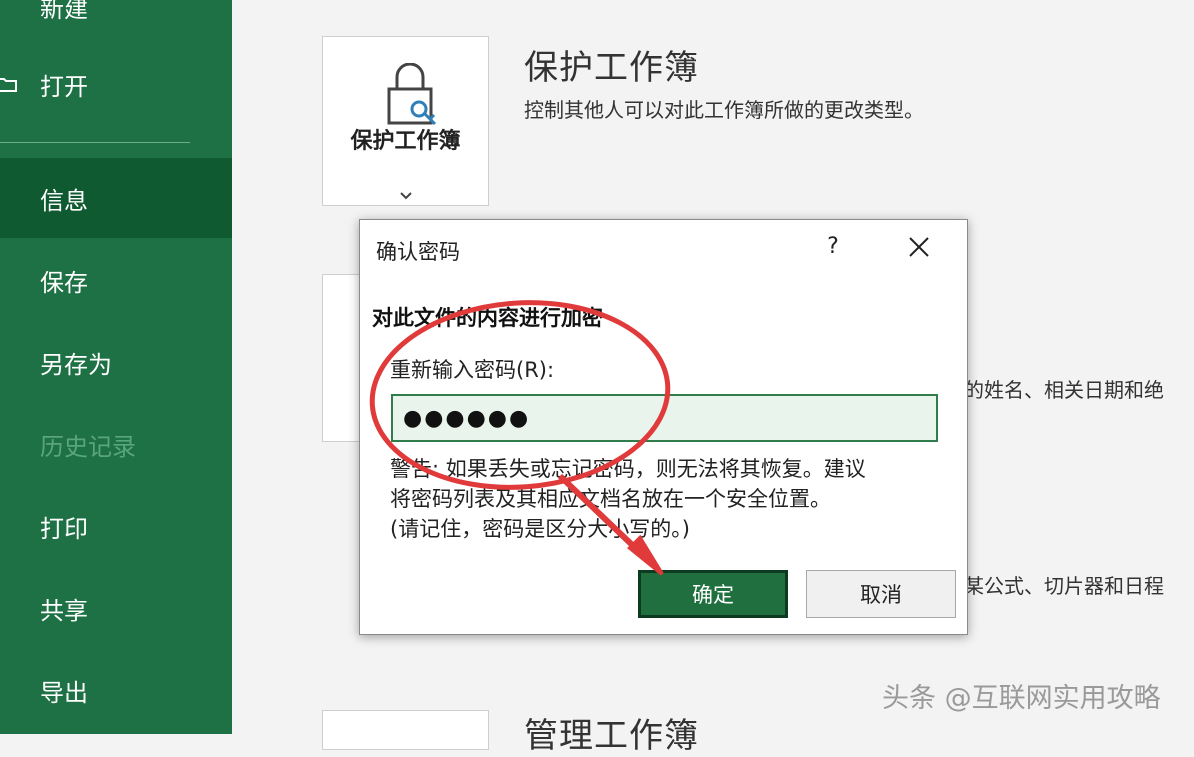 This screenshot has width=1194, height=757. Describe the element at coordinates (1064, 390) in the screenshot. I see `inspect-description: 的姓名、相关日期和绝` at that location.